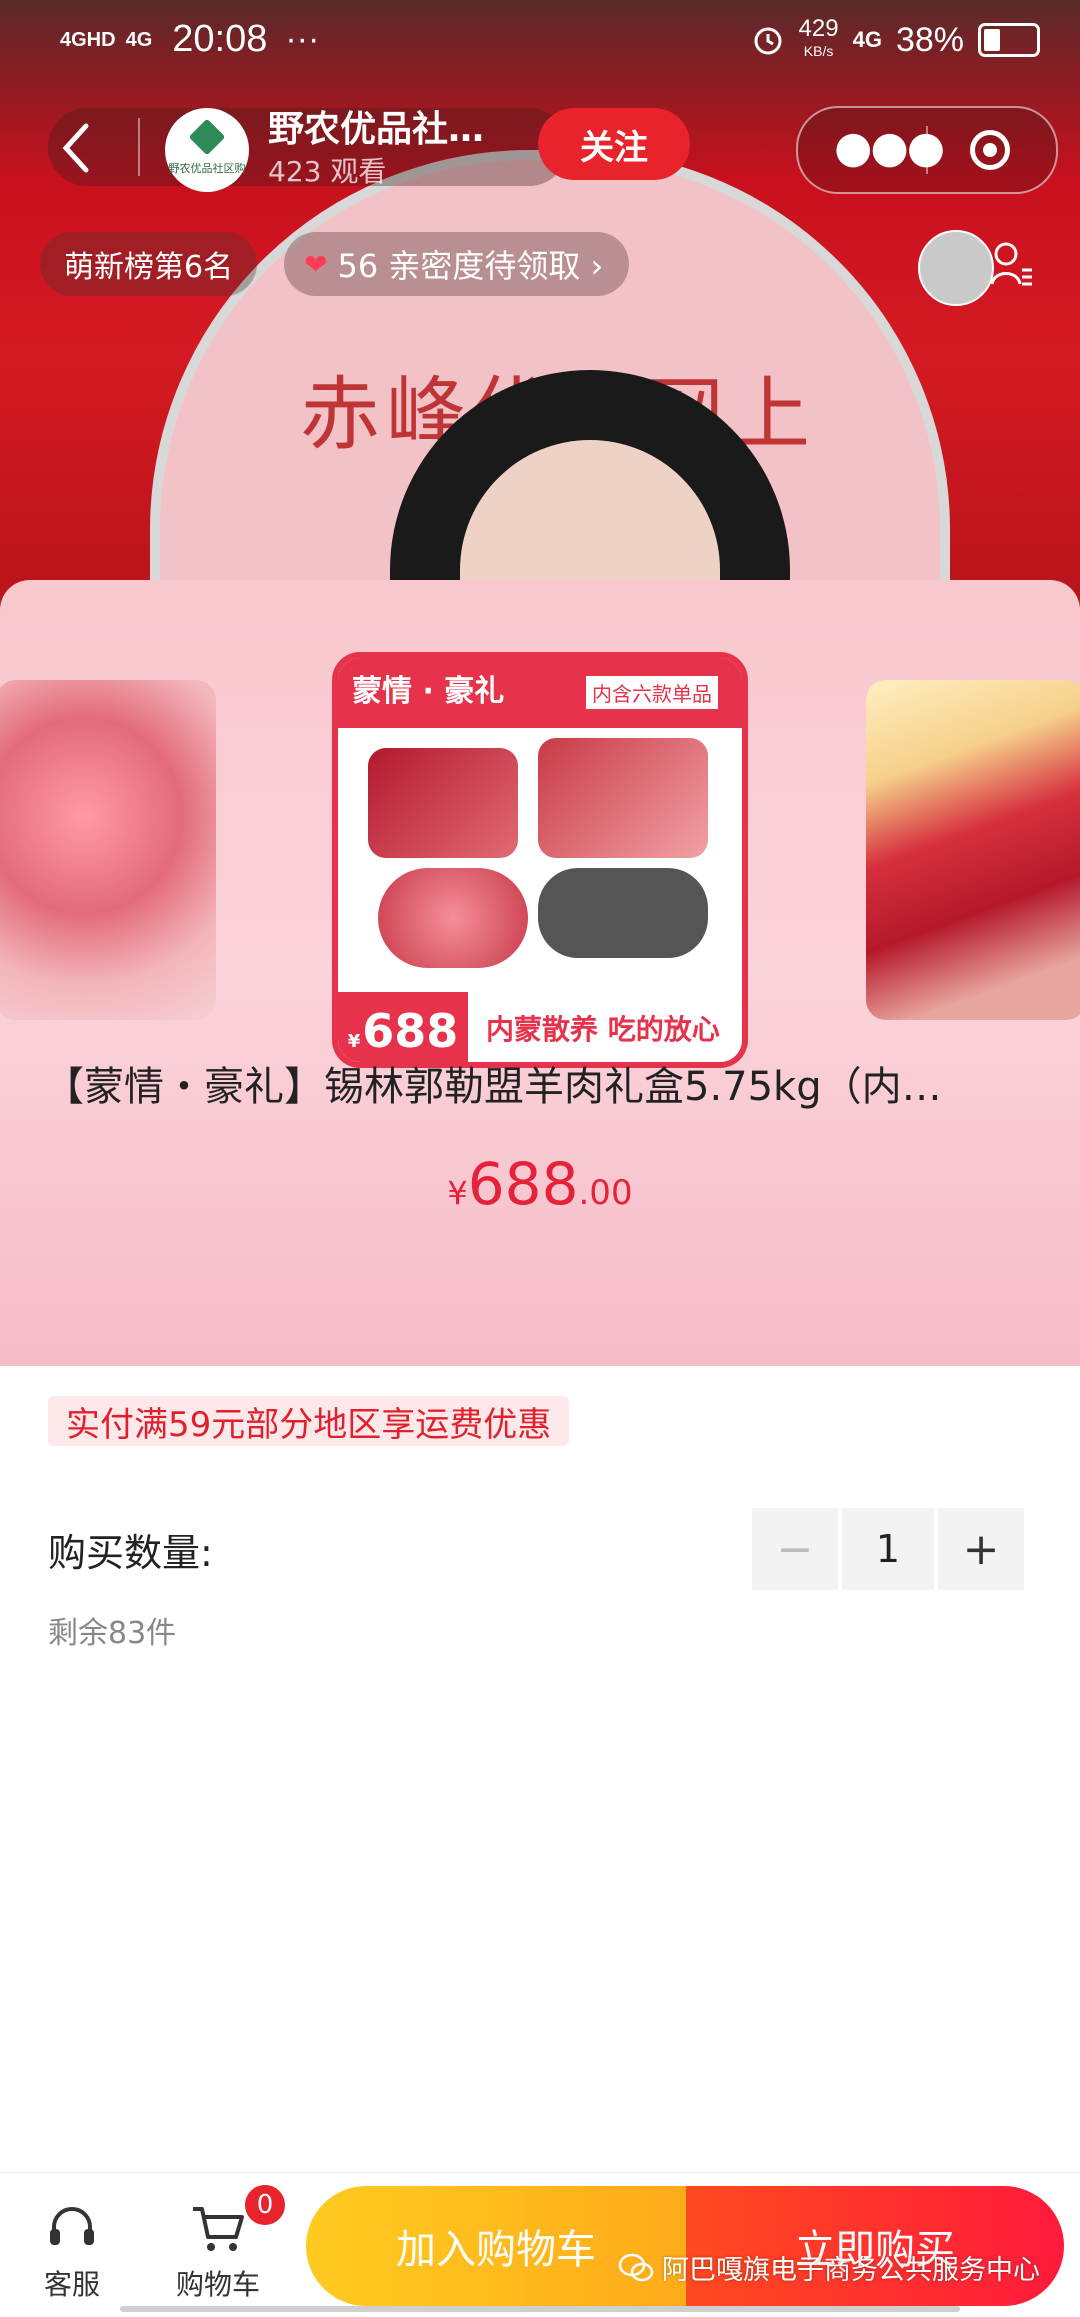 This screenshot has width=1080, height=2317. Describe the element at coordinates (470, 266) in the screenshot. I see `intimacy-label: 56 亲密度待领取 ›` at that location.